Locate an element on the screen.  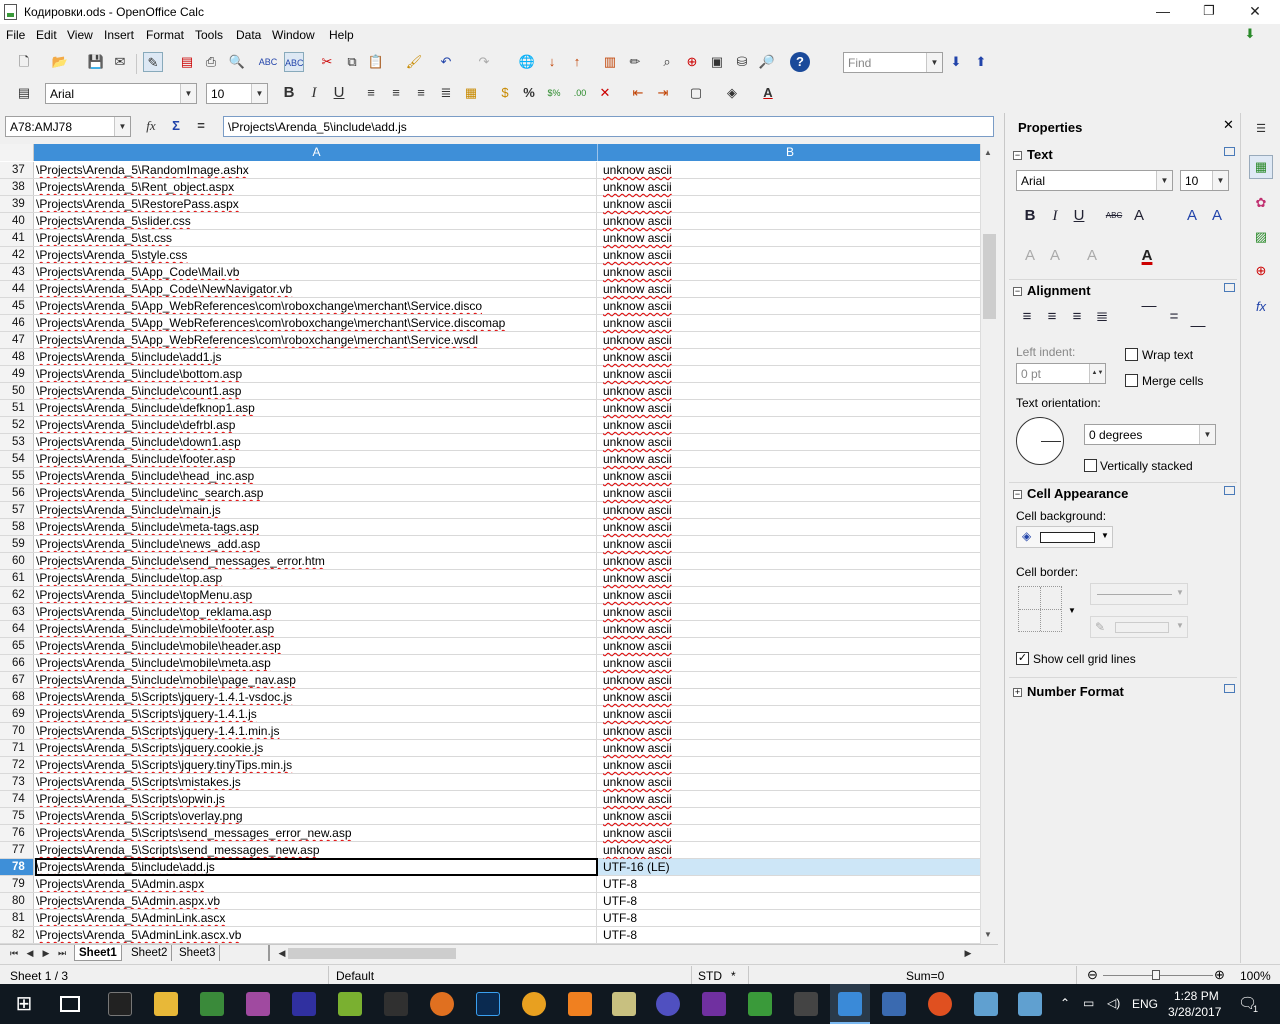
copy-icon: ⧉ is located at coordinates (352, 62).